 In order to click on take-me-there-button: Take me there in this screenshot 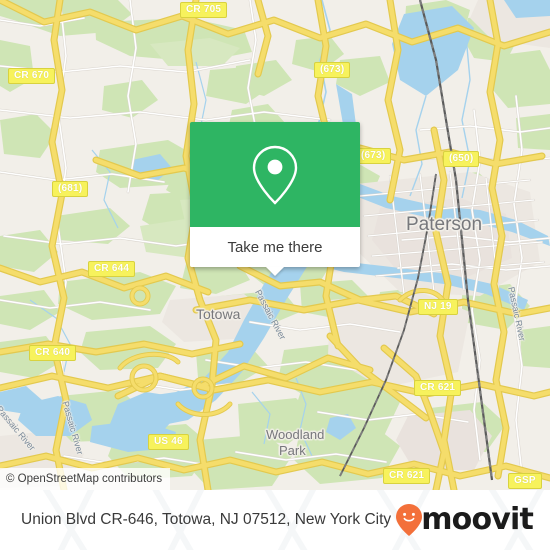, I will do `click(274, 247)`.